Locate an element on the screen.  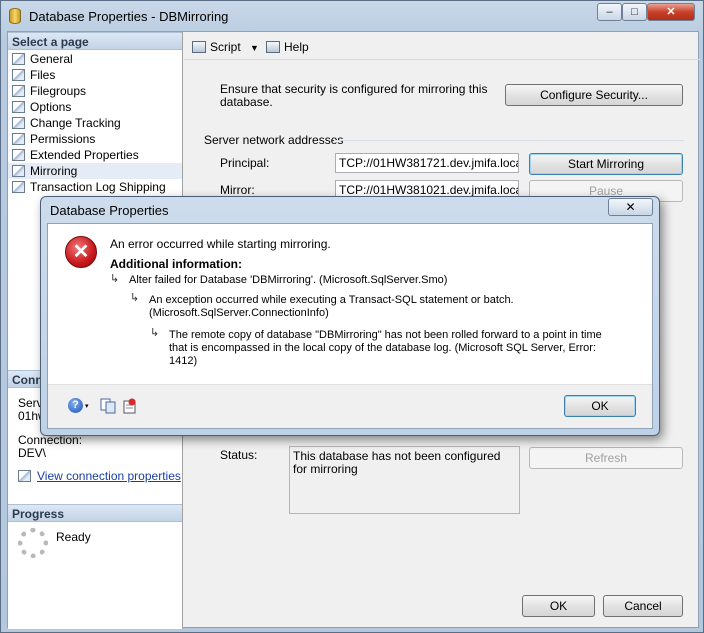
progress-header: Progress is located at coordinates (95, 513).